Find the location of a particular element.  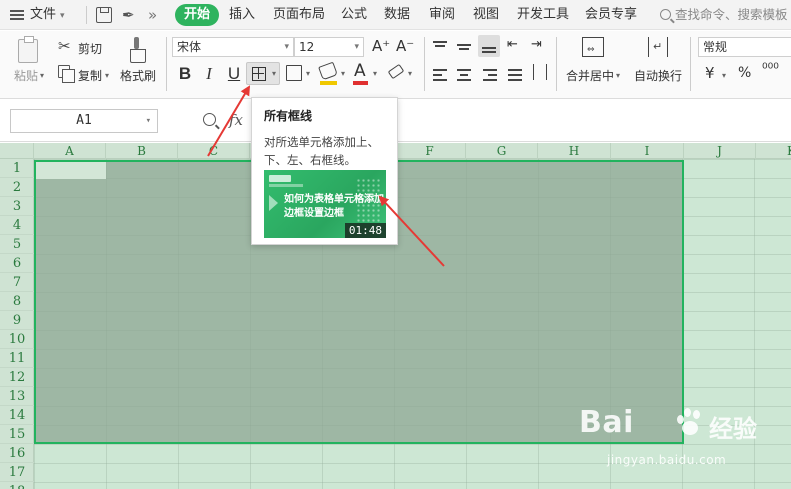

paw-icon is located at coordinates (690, 422).